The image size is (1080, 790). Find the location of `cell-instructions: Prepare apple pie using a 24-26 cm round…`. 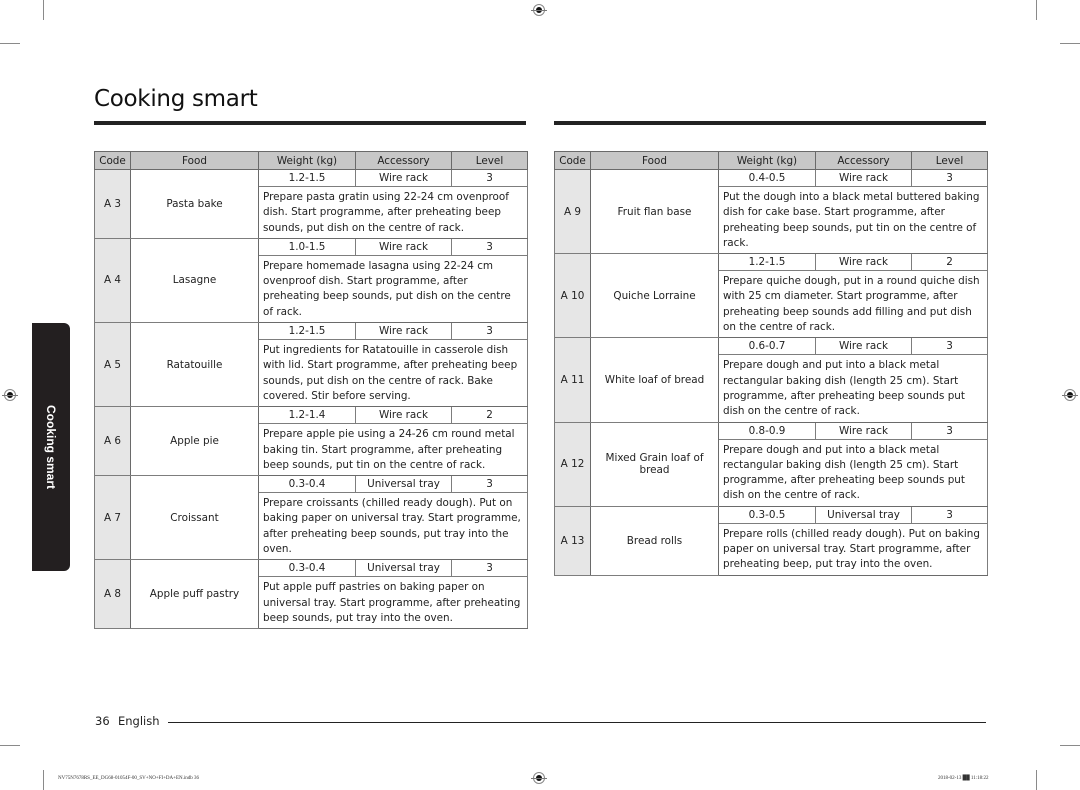

cell-instructions: Prepare apple pie using a 24-26 cm round… is located at coordinates (393, 450).